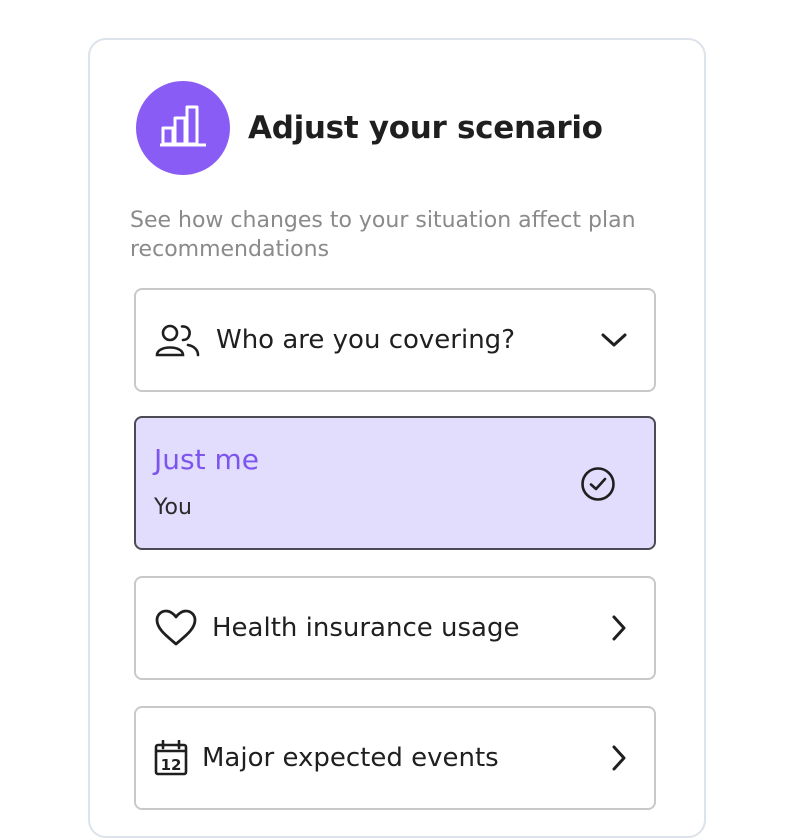  I want to click on events-row: 12 Major expected events, so click(395, 758).